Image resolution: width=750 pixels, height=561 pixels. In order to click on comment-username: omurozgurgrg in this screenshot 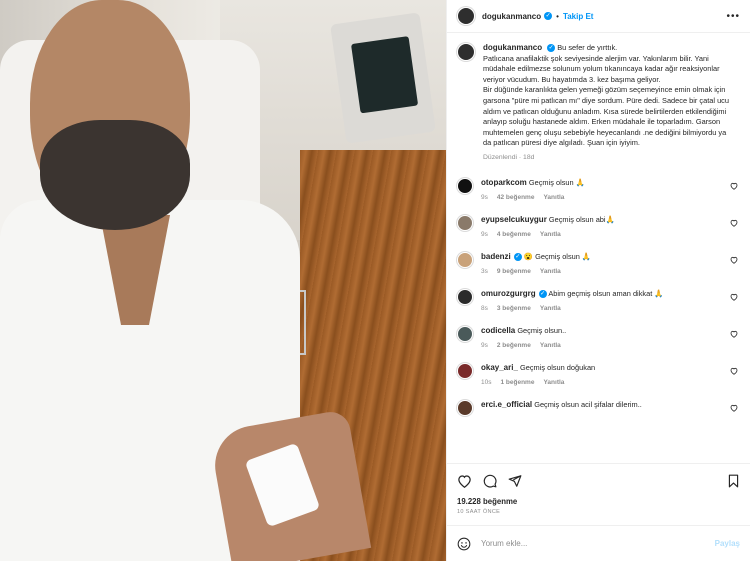, I will do `click(508, 293)`.